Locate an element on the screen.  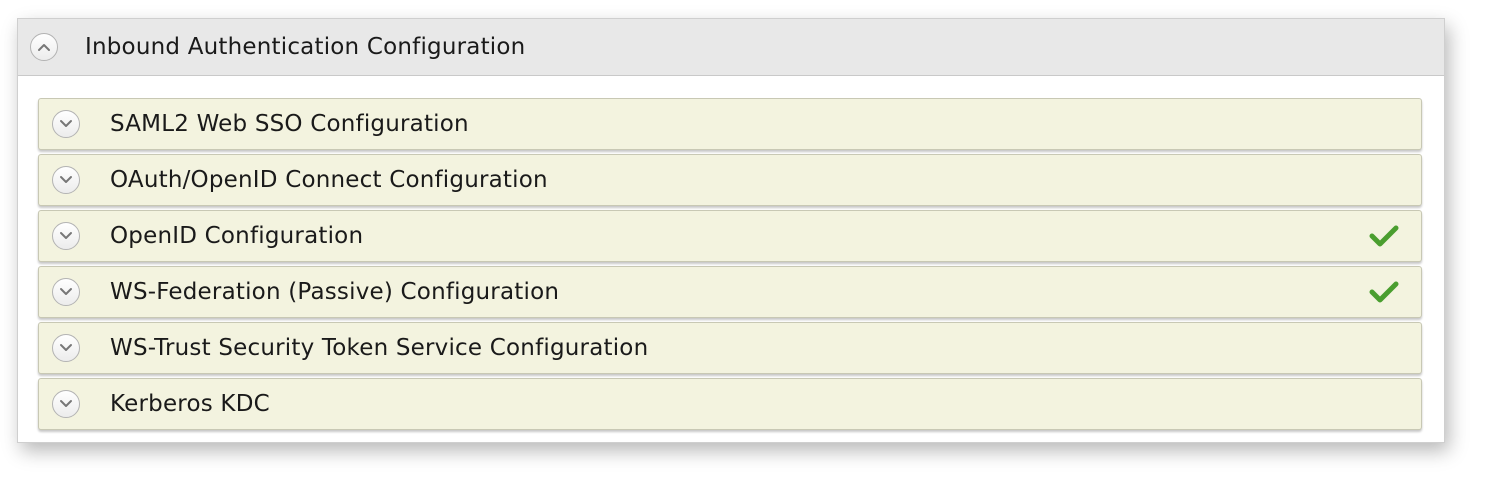
section-ws-federation-passive: WS-Federation (Passive) Configuration is located at coordinates (730, 292).